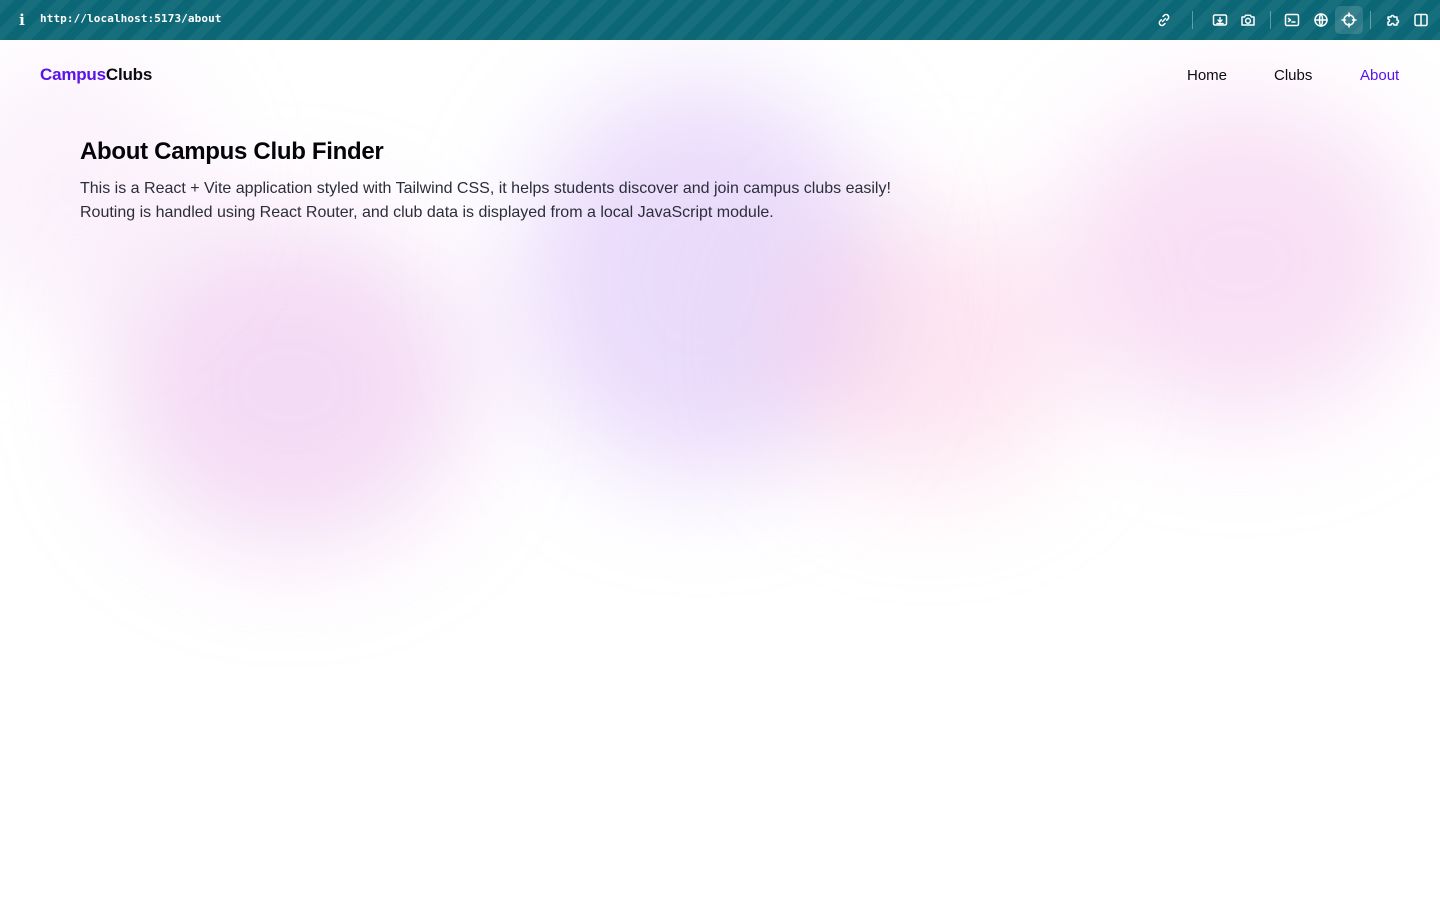 Image resolution: width=1440 pixels, height=900 pixels. I want to click on link-icon, so click(1164, 20).